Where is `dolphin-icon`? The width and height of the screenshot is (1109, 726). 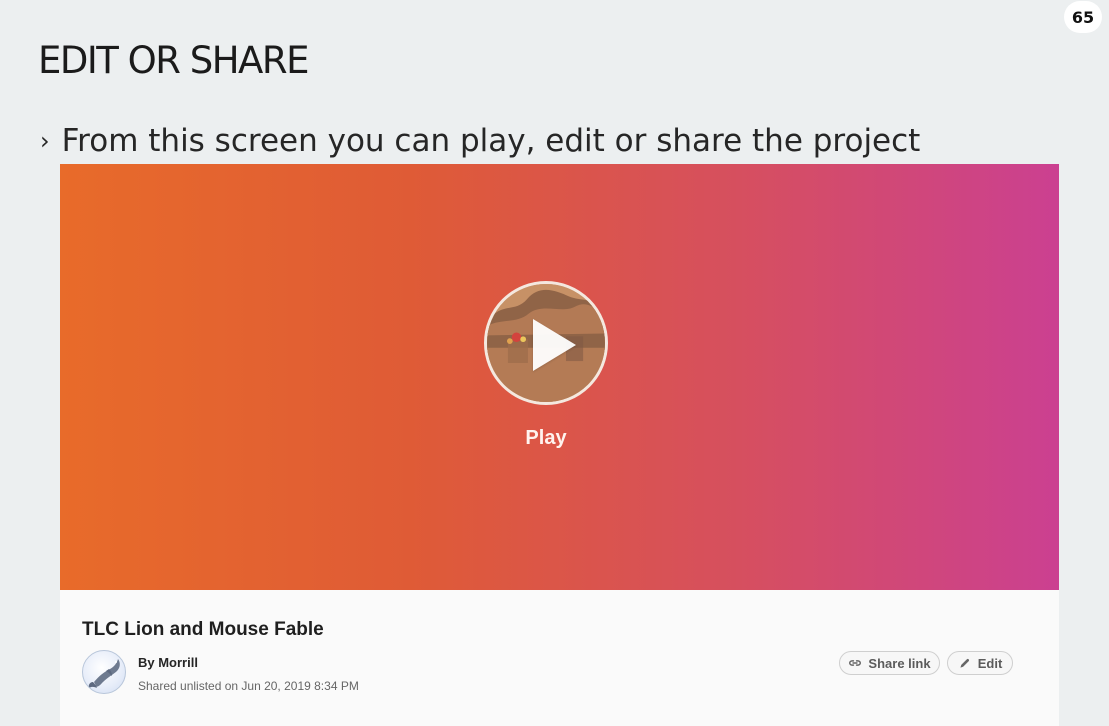
dolphin-icon is located at coordinates (104, 673).